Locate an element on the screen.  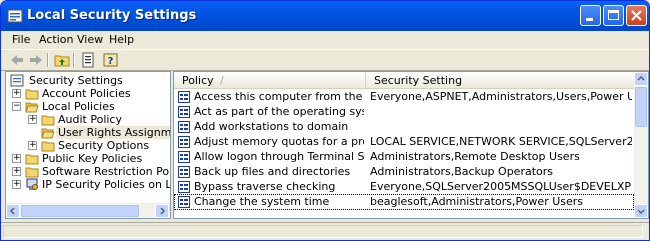
policy-cell: Bypass traverse checking is located at coordinates (265, 186).